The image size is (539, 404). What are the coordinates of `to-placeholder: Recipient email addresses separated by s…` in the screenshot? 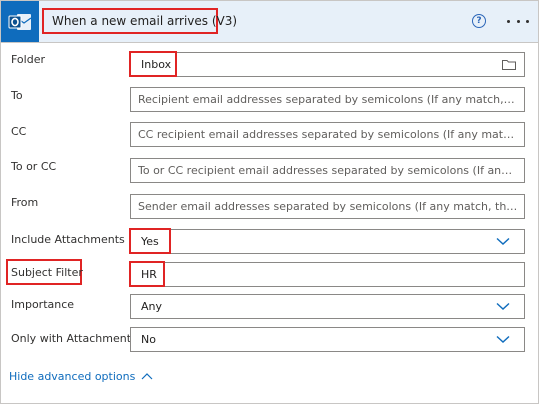 It's located at (328, 99).